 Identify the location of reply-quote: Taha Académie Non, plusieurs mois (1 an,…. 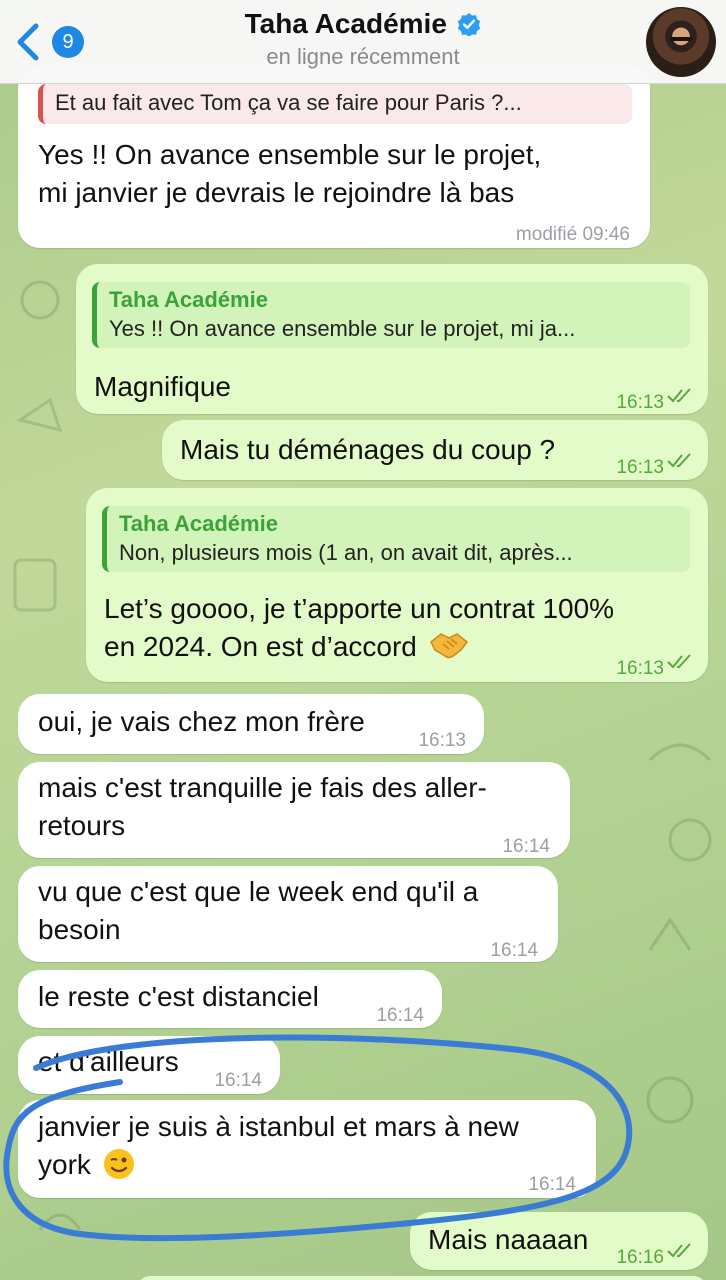
(396, 539).